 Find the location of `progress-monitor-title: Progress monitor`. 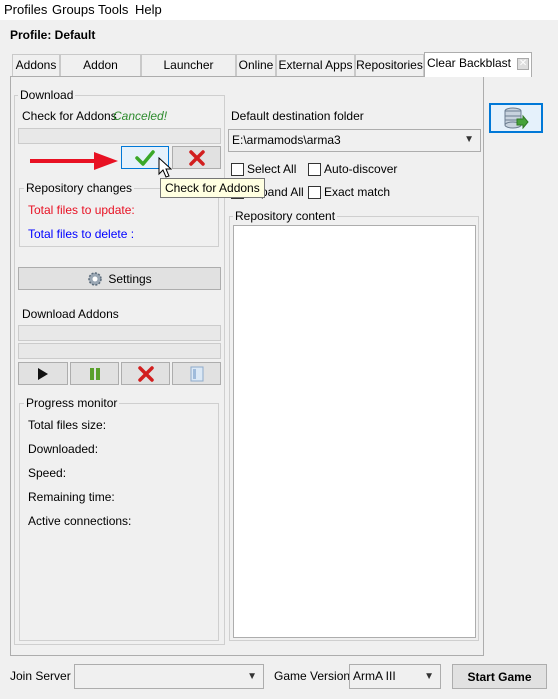

progress-monitor-title: Progress monitor is located at coordinates (72, 403).